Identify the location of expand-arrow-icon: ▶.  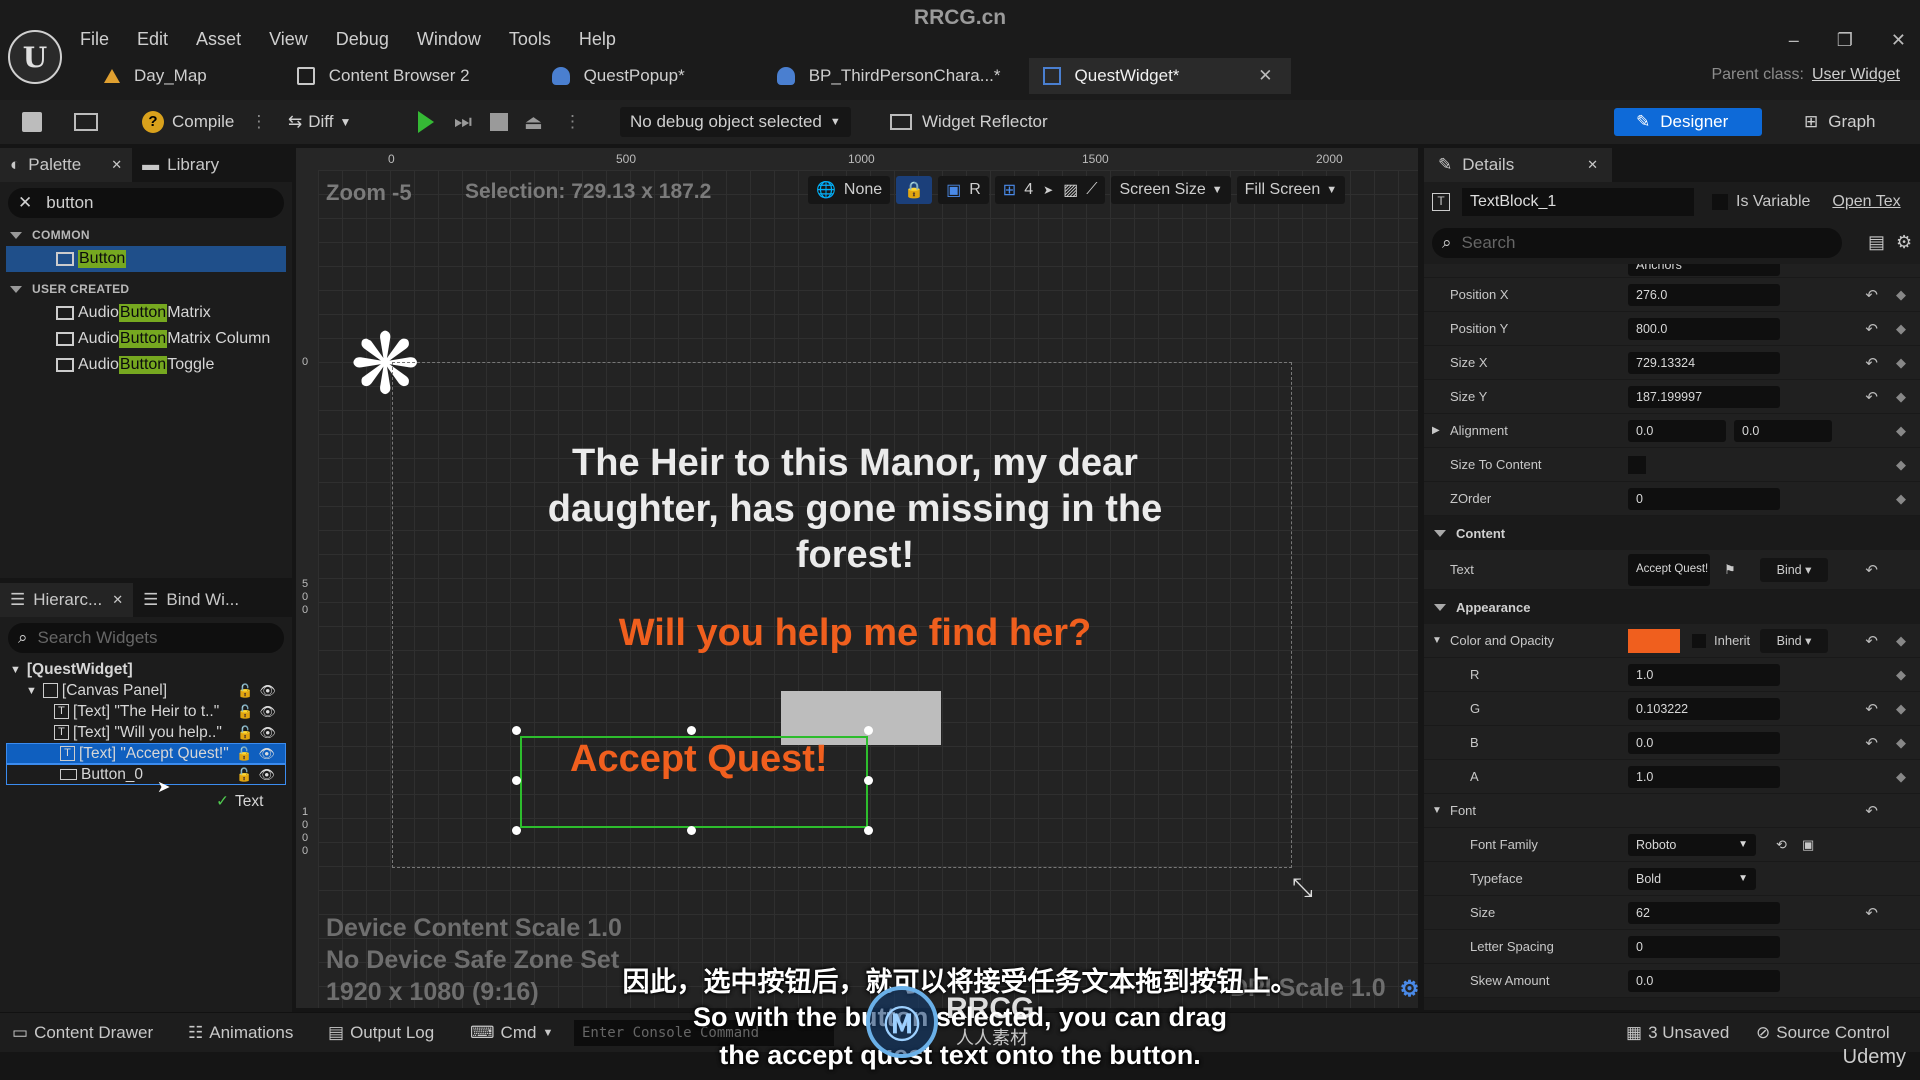
(1436, 430).